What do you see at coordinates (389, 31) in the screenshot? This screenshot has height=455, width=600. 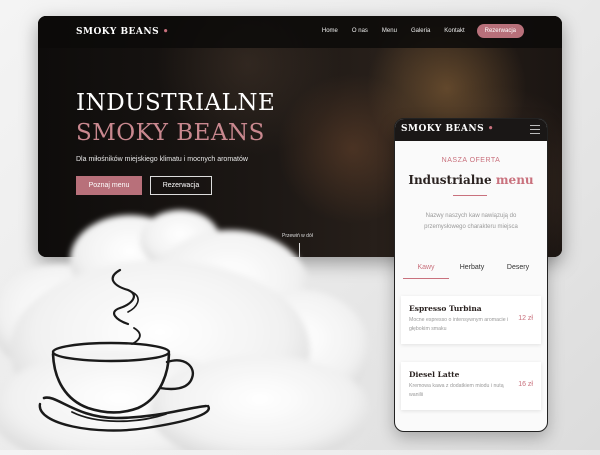 I see `nav-link-menu: Menu` at bounding box center [389, 31].